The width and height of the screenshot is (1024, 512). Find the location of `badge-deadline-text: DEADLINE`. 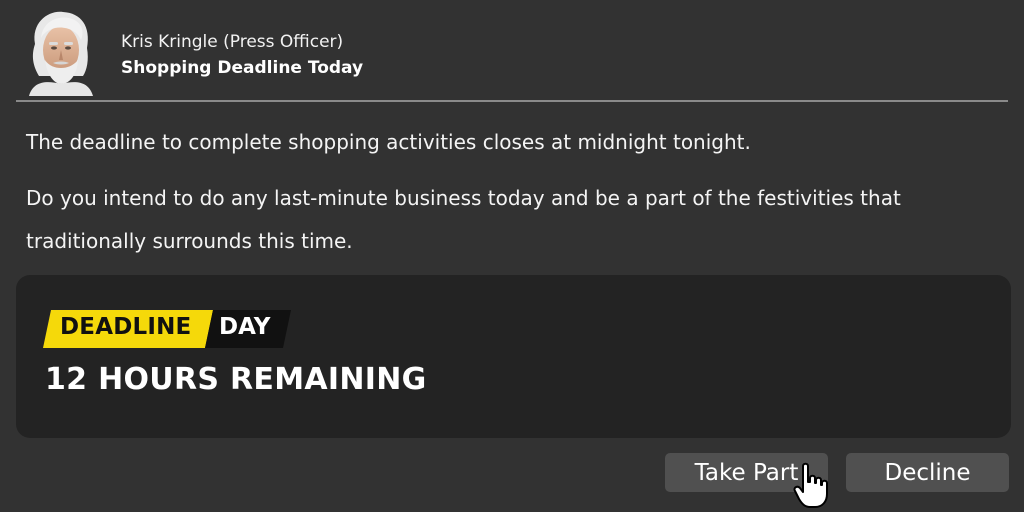

badge-deadline-text: DEADLINE is located at coordinates (126, 327).